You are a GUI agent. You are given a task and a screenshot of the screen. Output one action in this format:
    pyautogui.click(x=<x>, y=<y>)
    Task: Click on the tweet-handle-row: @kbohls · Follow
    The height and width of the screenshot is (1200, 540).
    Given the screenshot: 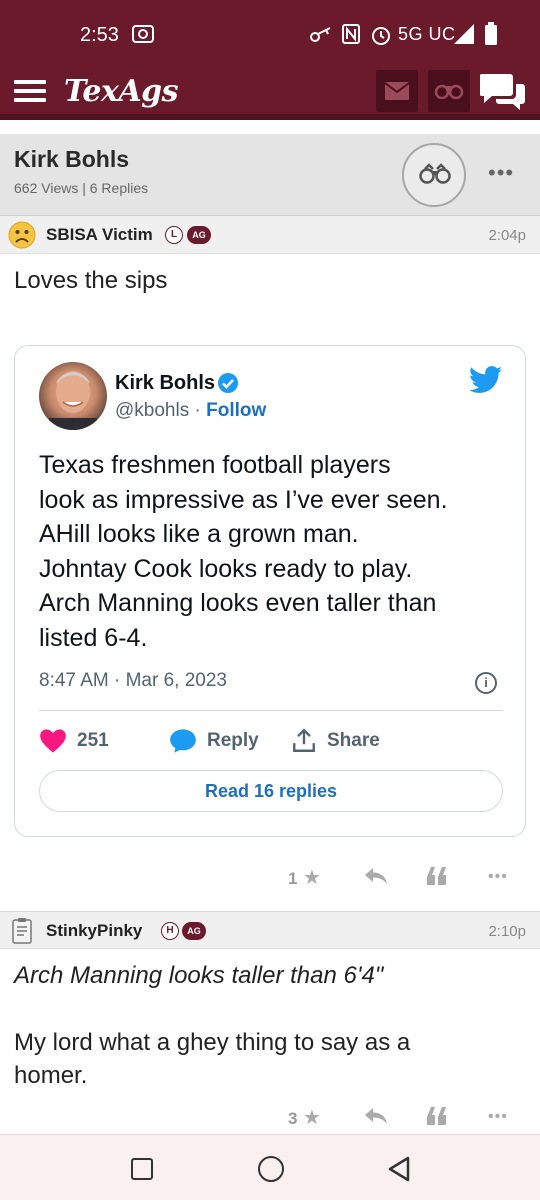 What is the action you would take?
    pyautogui.click(x=190, y=411)
    